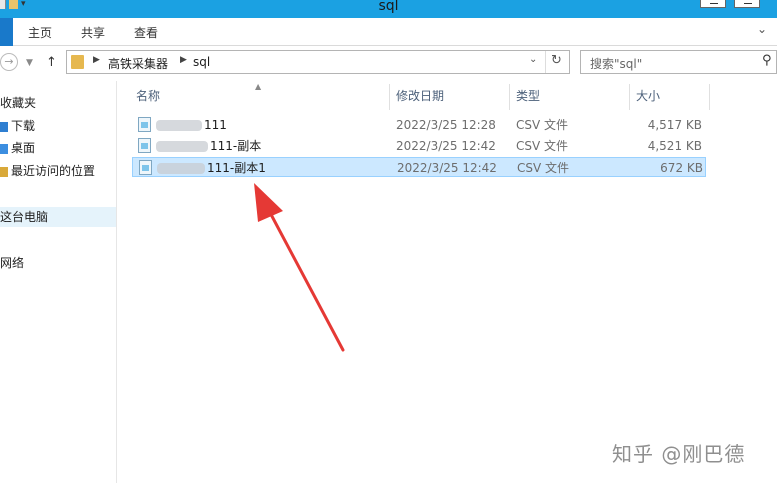 This screenshot has width=777, height=483. What do you see at coordinates (318, 62) in the screenshot?
I see `address-bar: ▶ 高铁采集器 ▶ sql ⌄ ↻` at bounding box center [318, 62].